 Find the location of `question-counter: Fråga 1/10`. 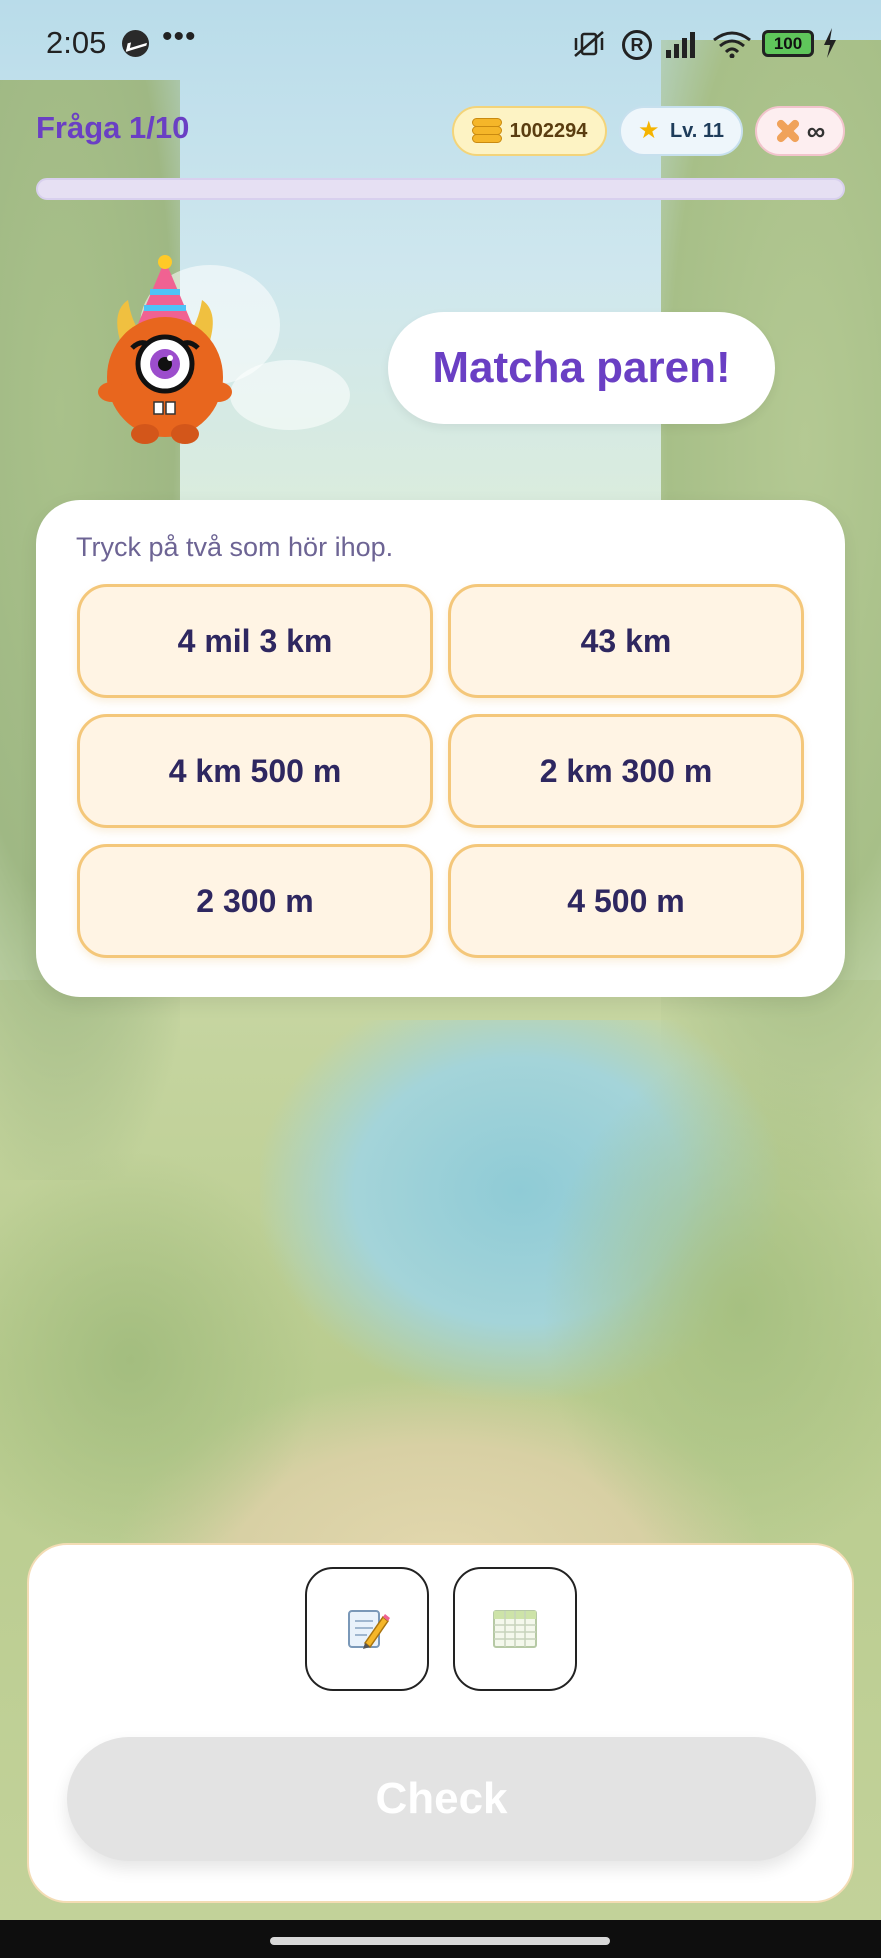

question-counter: Fråga 1/10 is located at coordinates (113, 127).